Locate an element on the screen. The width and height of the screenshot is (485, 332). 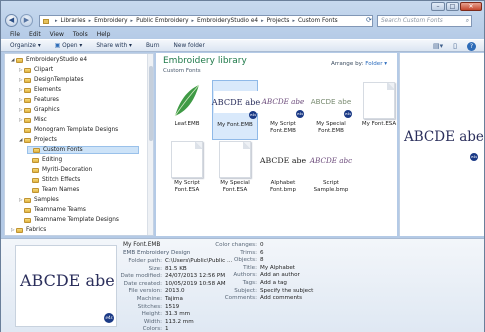
tree-item-label: EmbroideryStudio e4 is located at coordinates (57, 60).